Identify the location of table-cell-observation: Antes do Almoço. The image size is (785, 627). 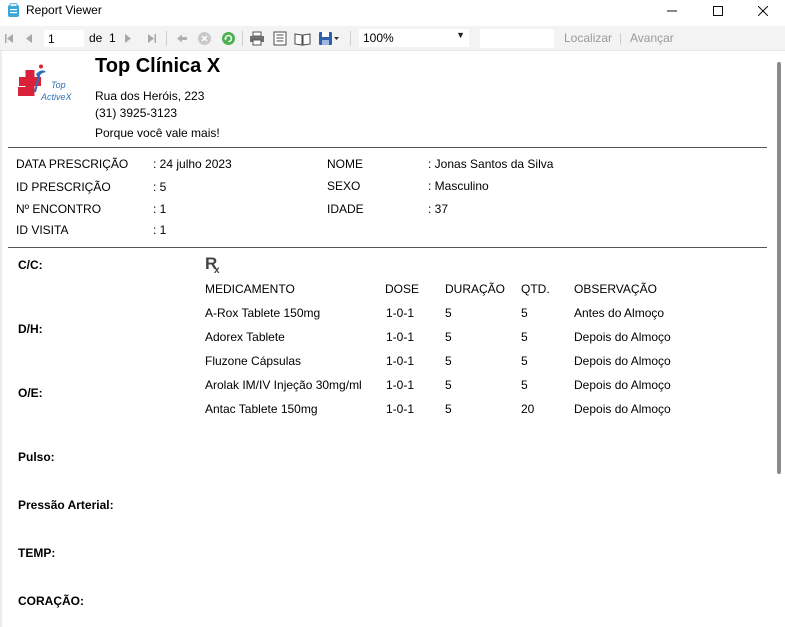
(619, 313).